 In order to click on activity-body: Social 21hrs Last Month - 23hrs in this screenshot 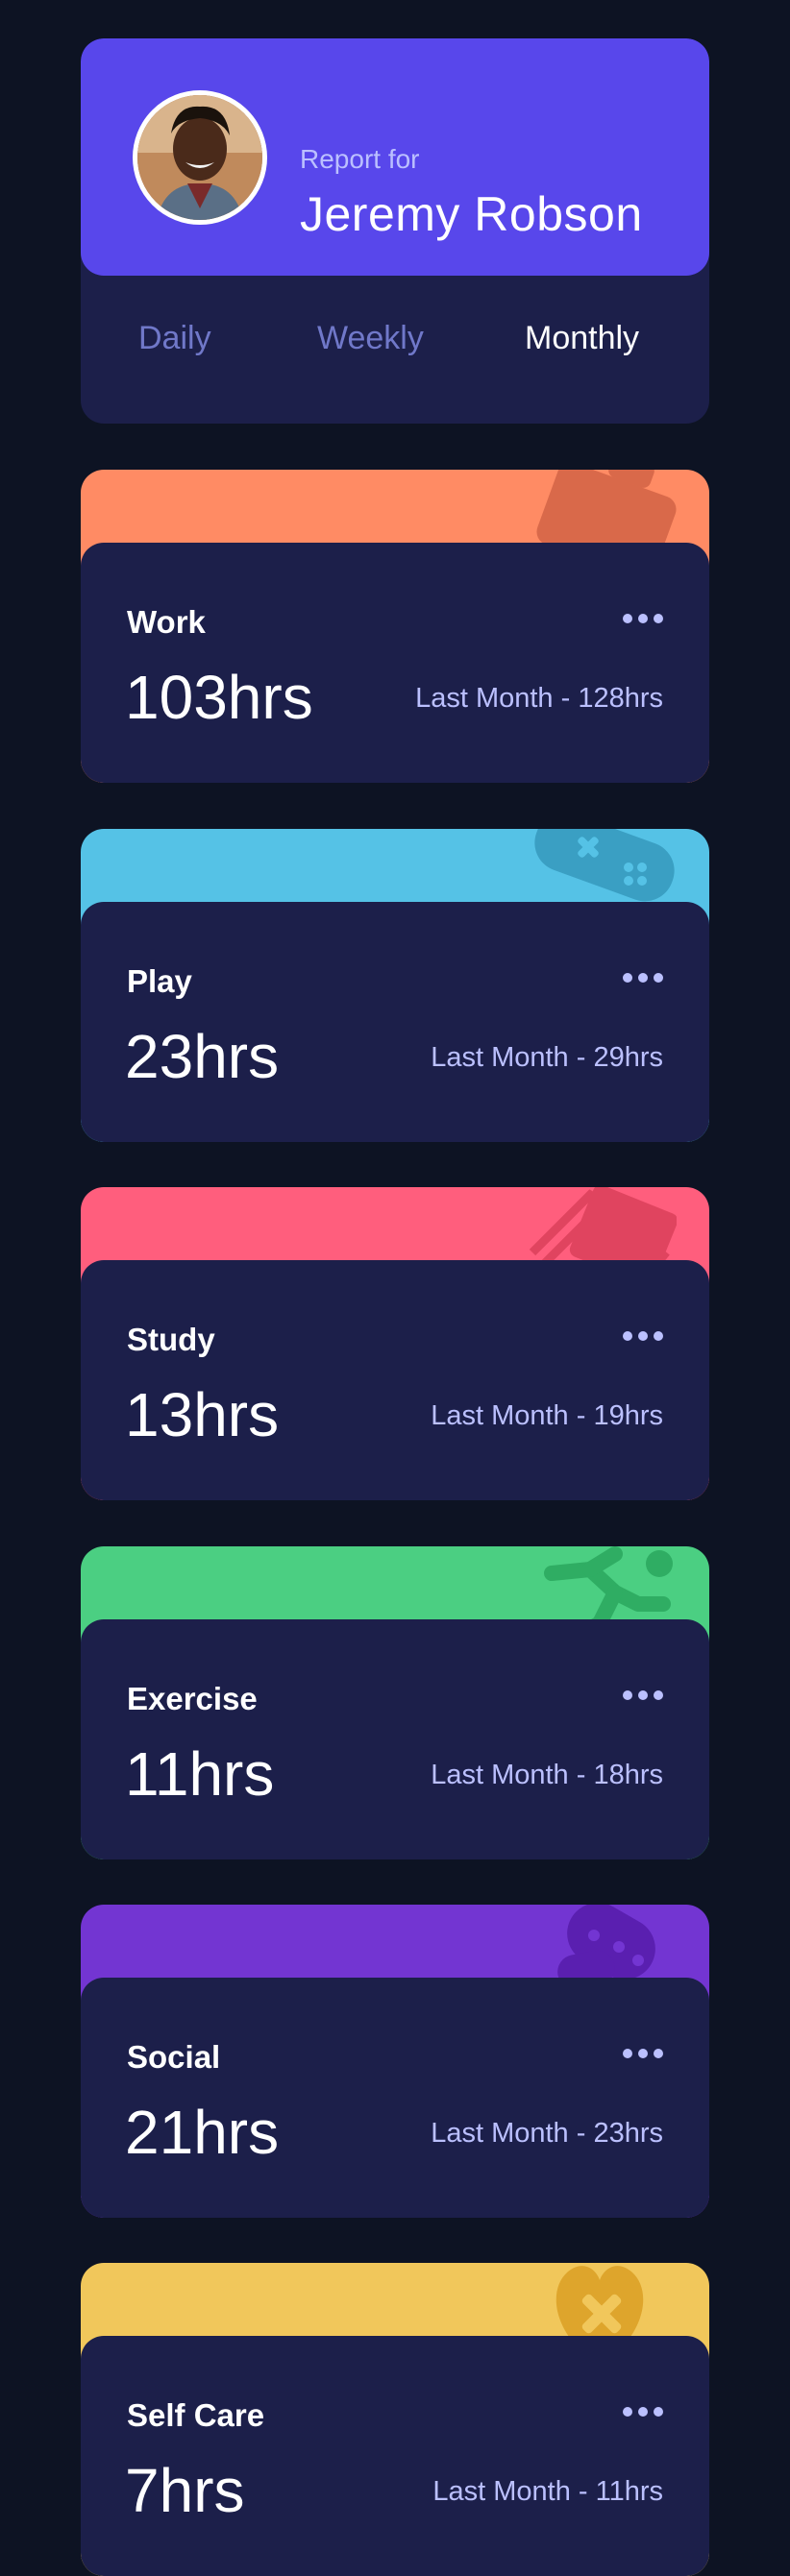, I will do `click(395, 2098)`.